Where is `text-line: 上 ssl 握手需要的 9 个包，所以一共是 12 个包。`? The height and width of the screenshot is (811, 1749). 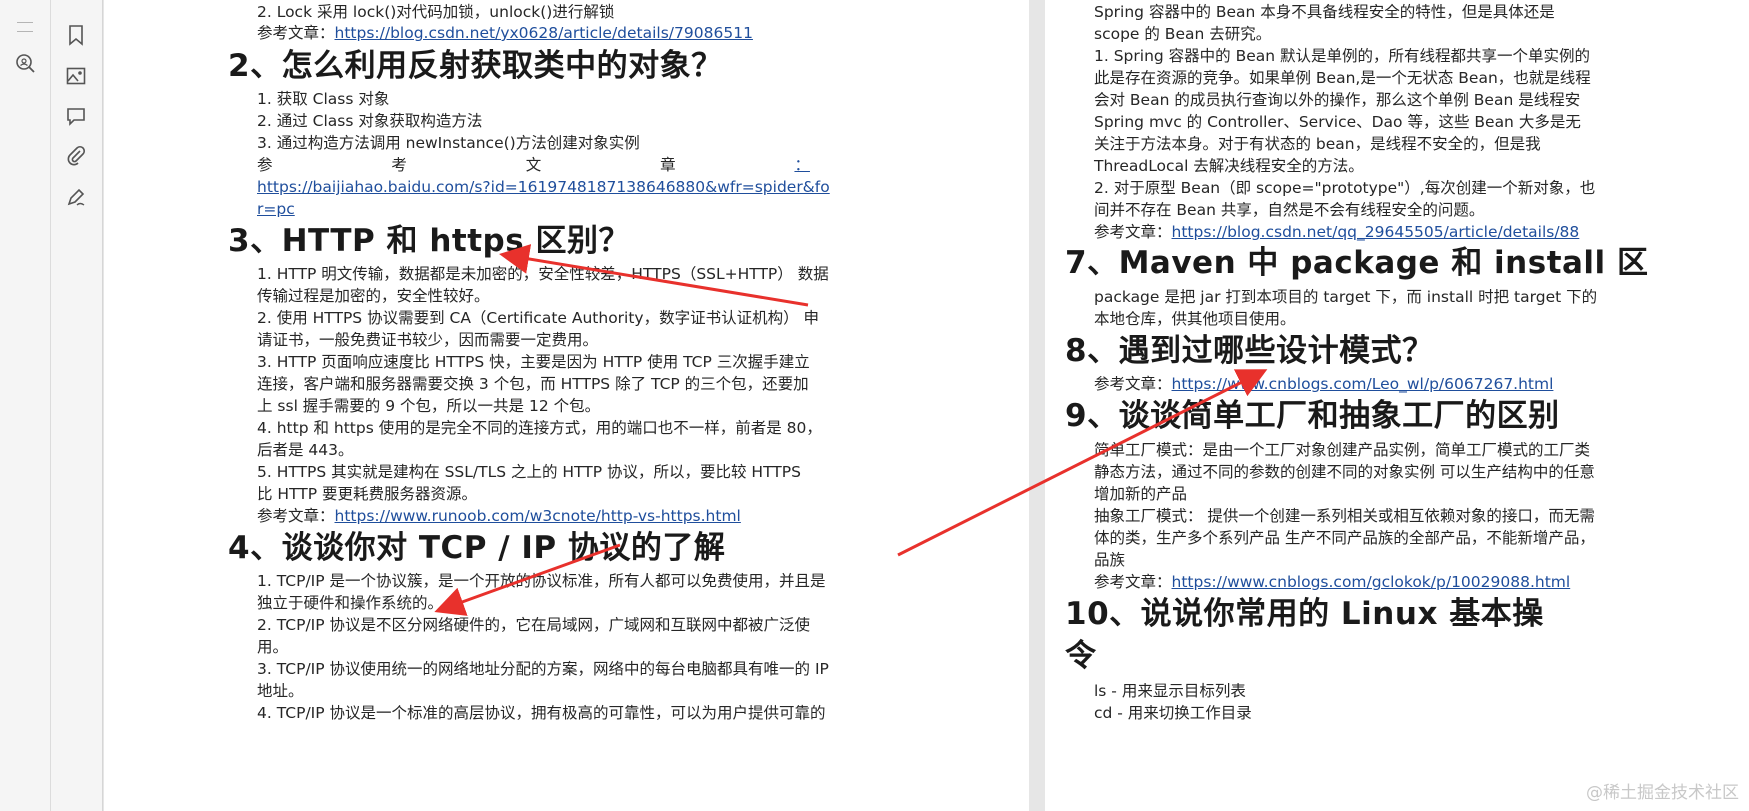
text-line: 上 ssl 握手需要的 9 个包，所以一共是 12 个包。 is located at coordinates (429, 406).